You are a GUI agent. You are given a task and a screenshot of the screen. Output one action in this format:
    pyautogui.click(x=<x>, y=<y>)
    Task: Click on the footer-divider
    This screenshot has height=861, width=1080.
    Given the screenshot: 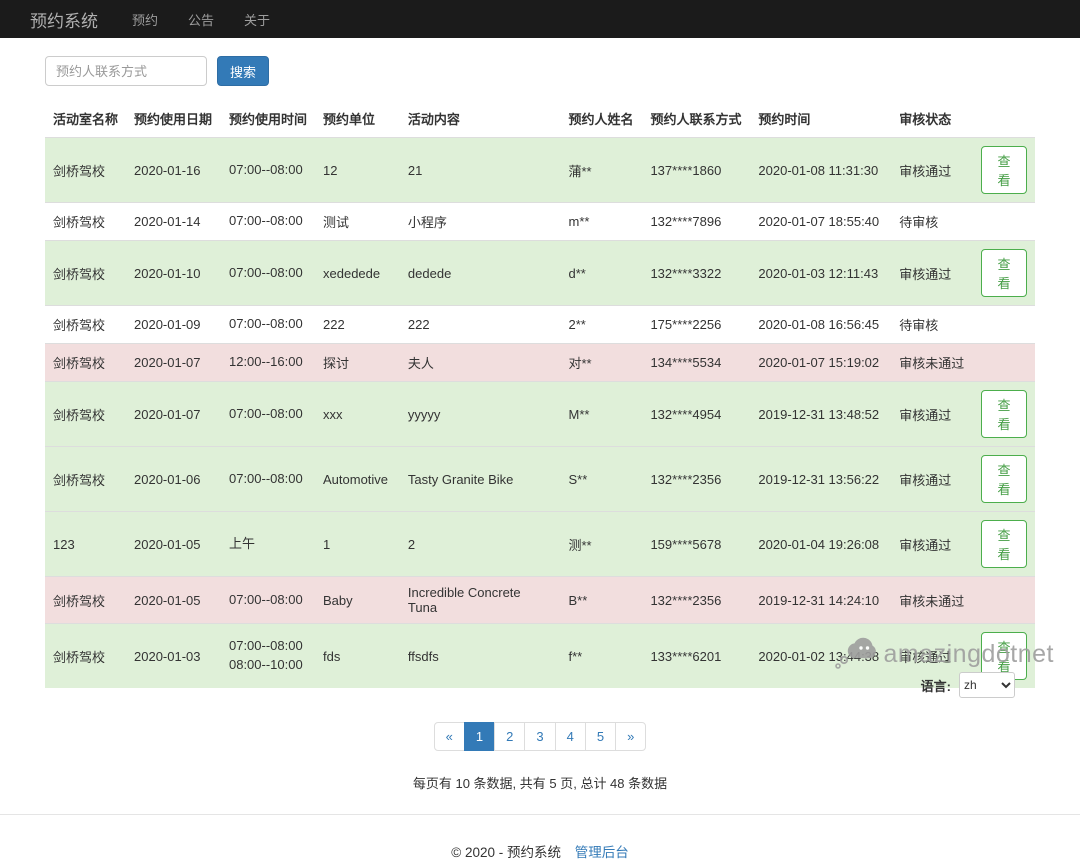 What is the action you would take?
    pyautogui.click(x=540, y=814)
    